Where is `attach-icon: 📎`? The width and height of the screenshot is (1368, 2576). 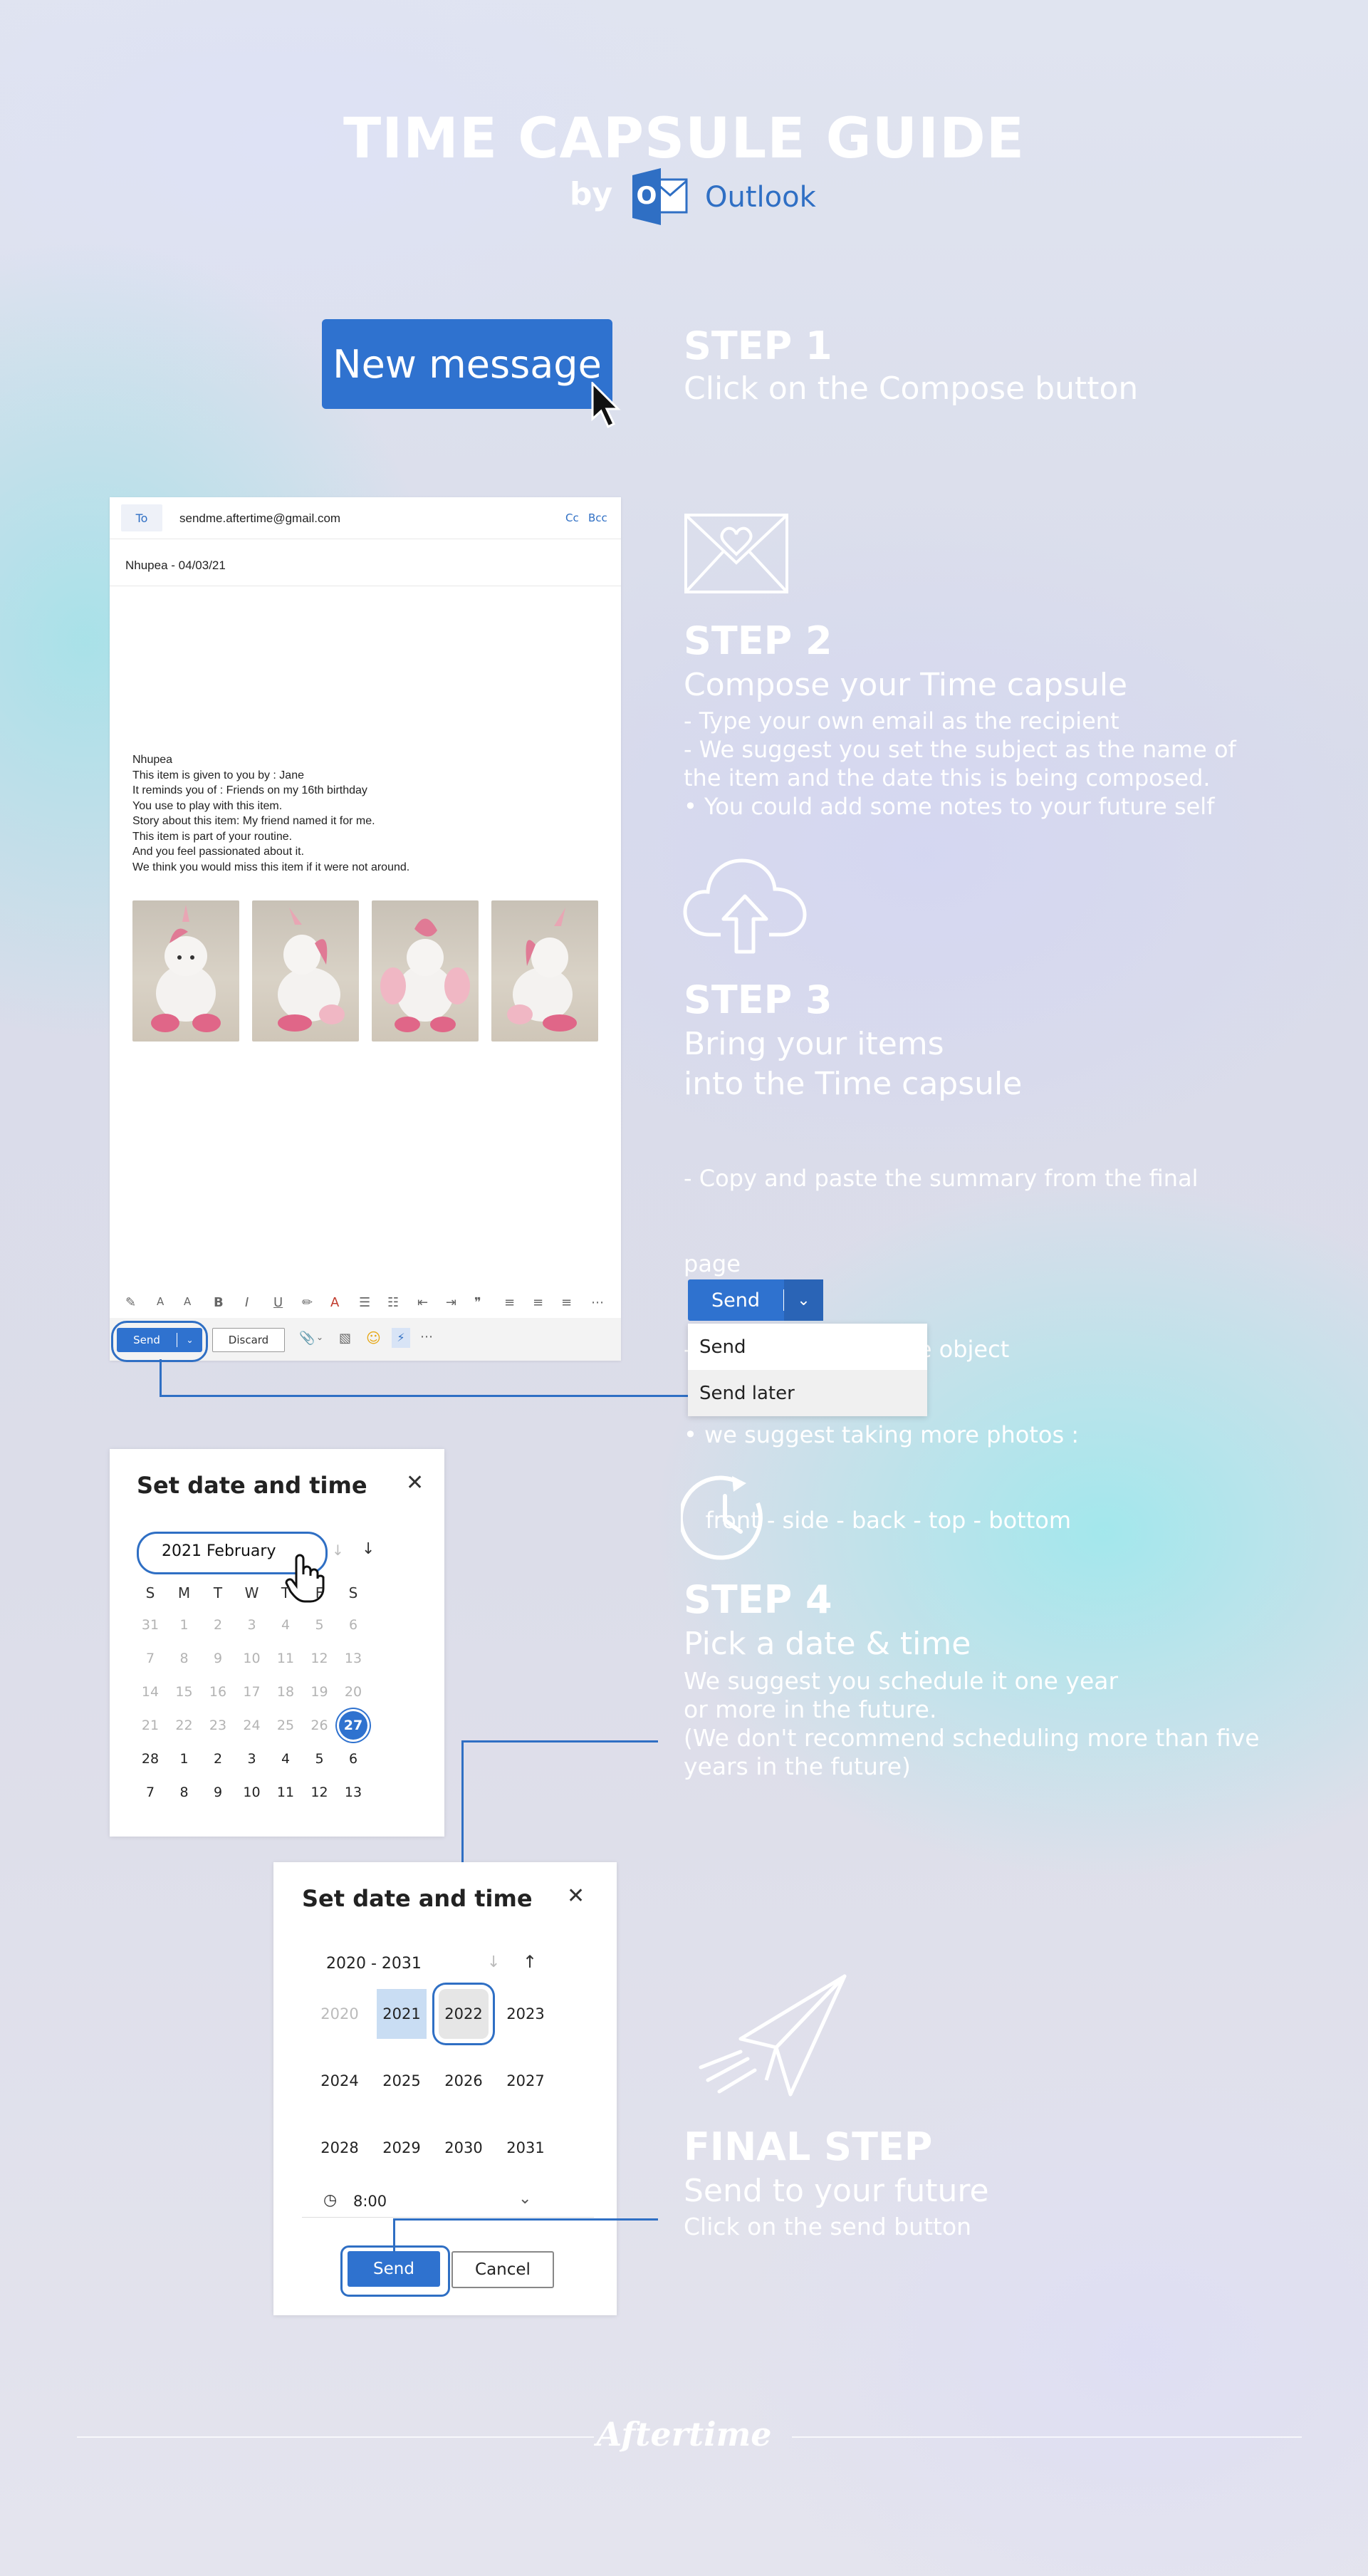
attach-icon: 📎 is located at coordinates (307, 1338).